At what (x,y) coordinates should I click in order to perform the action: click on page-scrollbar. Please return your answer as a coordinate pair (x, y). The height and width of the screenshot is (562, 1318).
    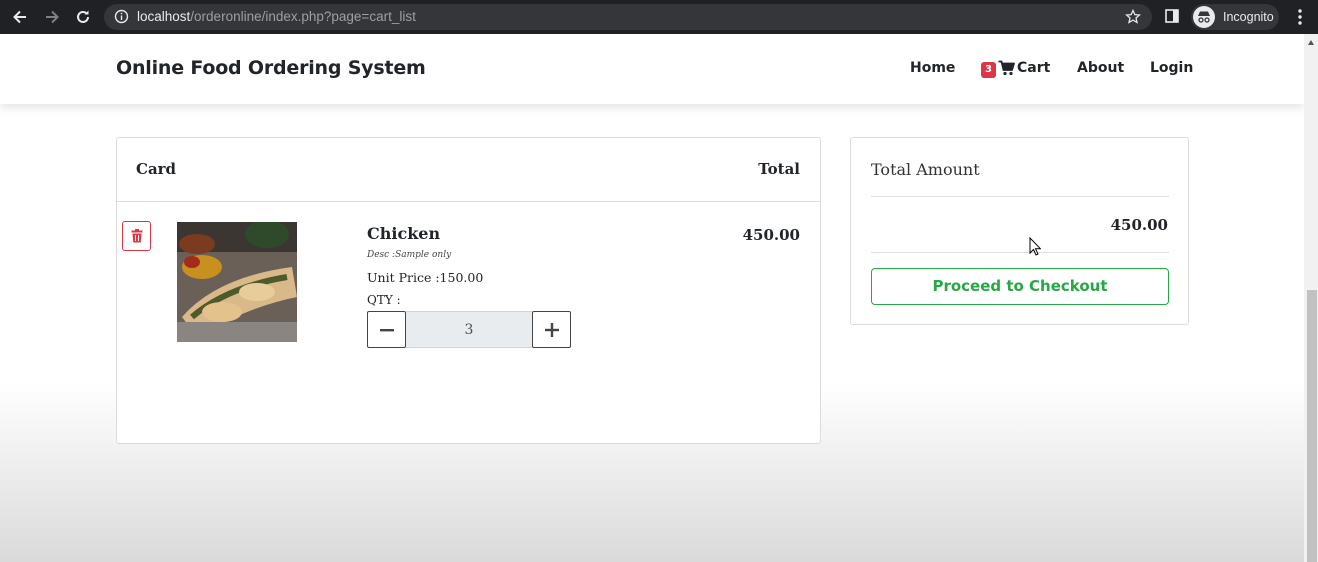
    Looking at the image, I should click on (1311, 298).